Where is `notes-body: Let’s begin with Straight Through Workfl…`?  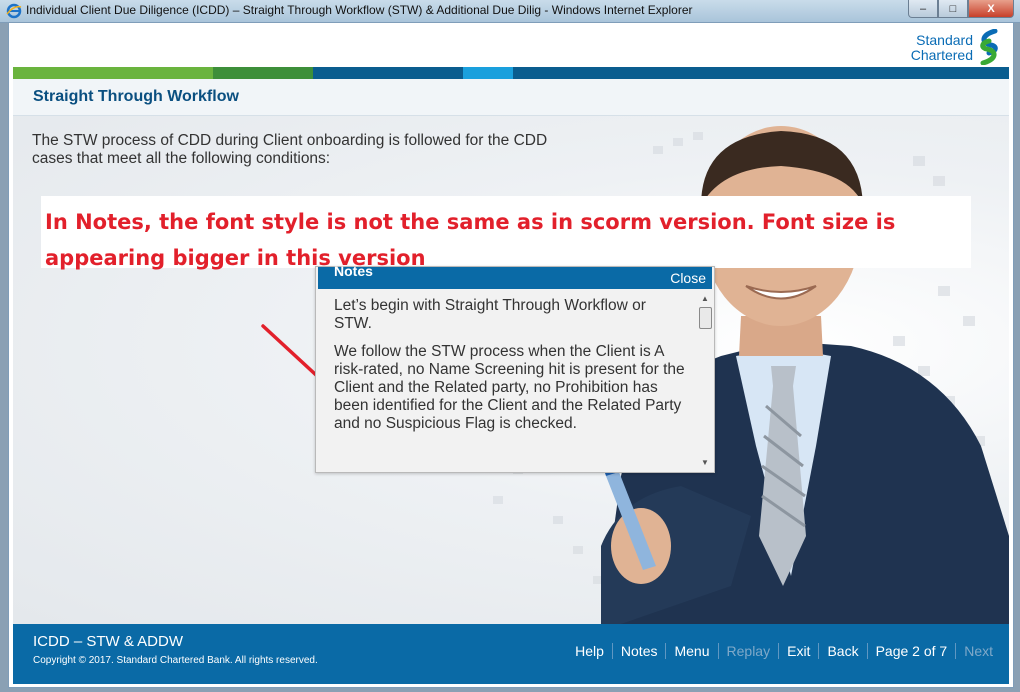 notes-body: Let’s begin with Straight Through Workfl… is located at coordinates (510, 382).